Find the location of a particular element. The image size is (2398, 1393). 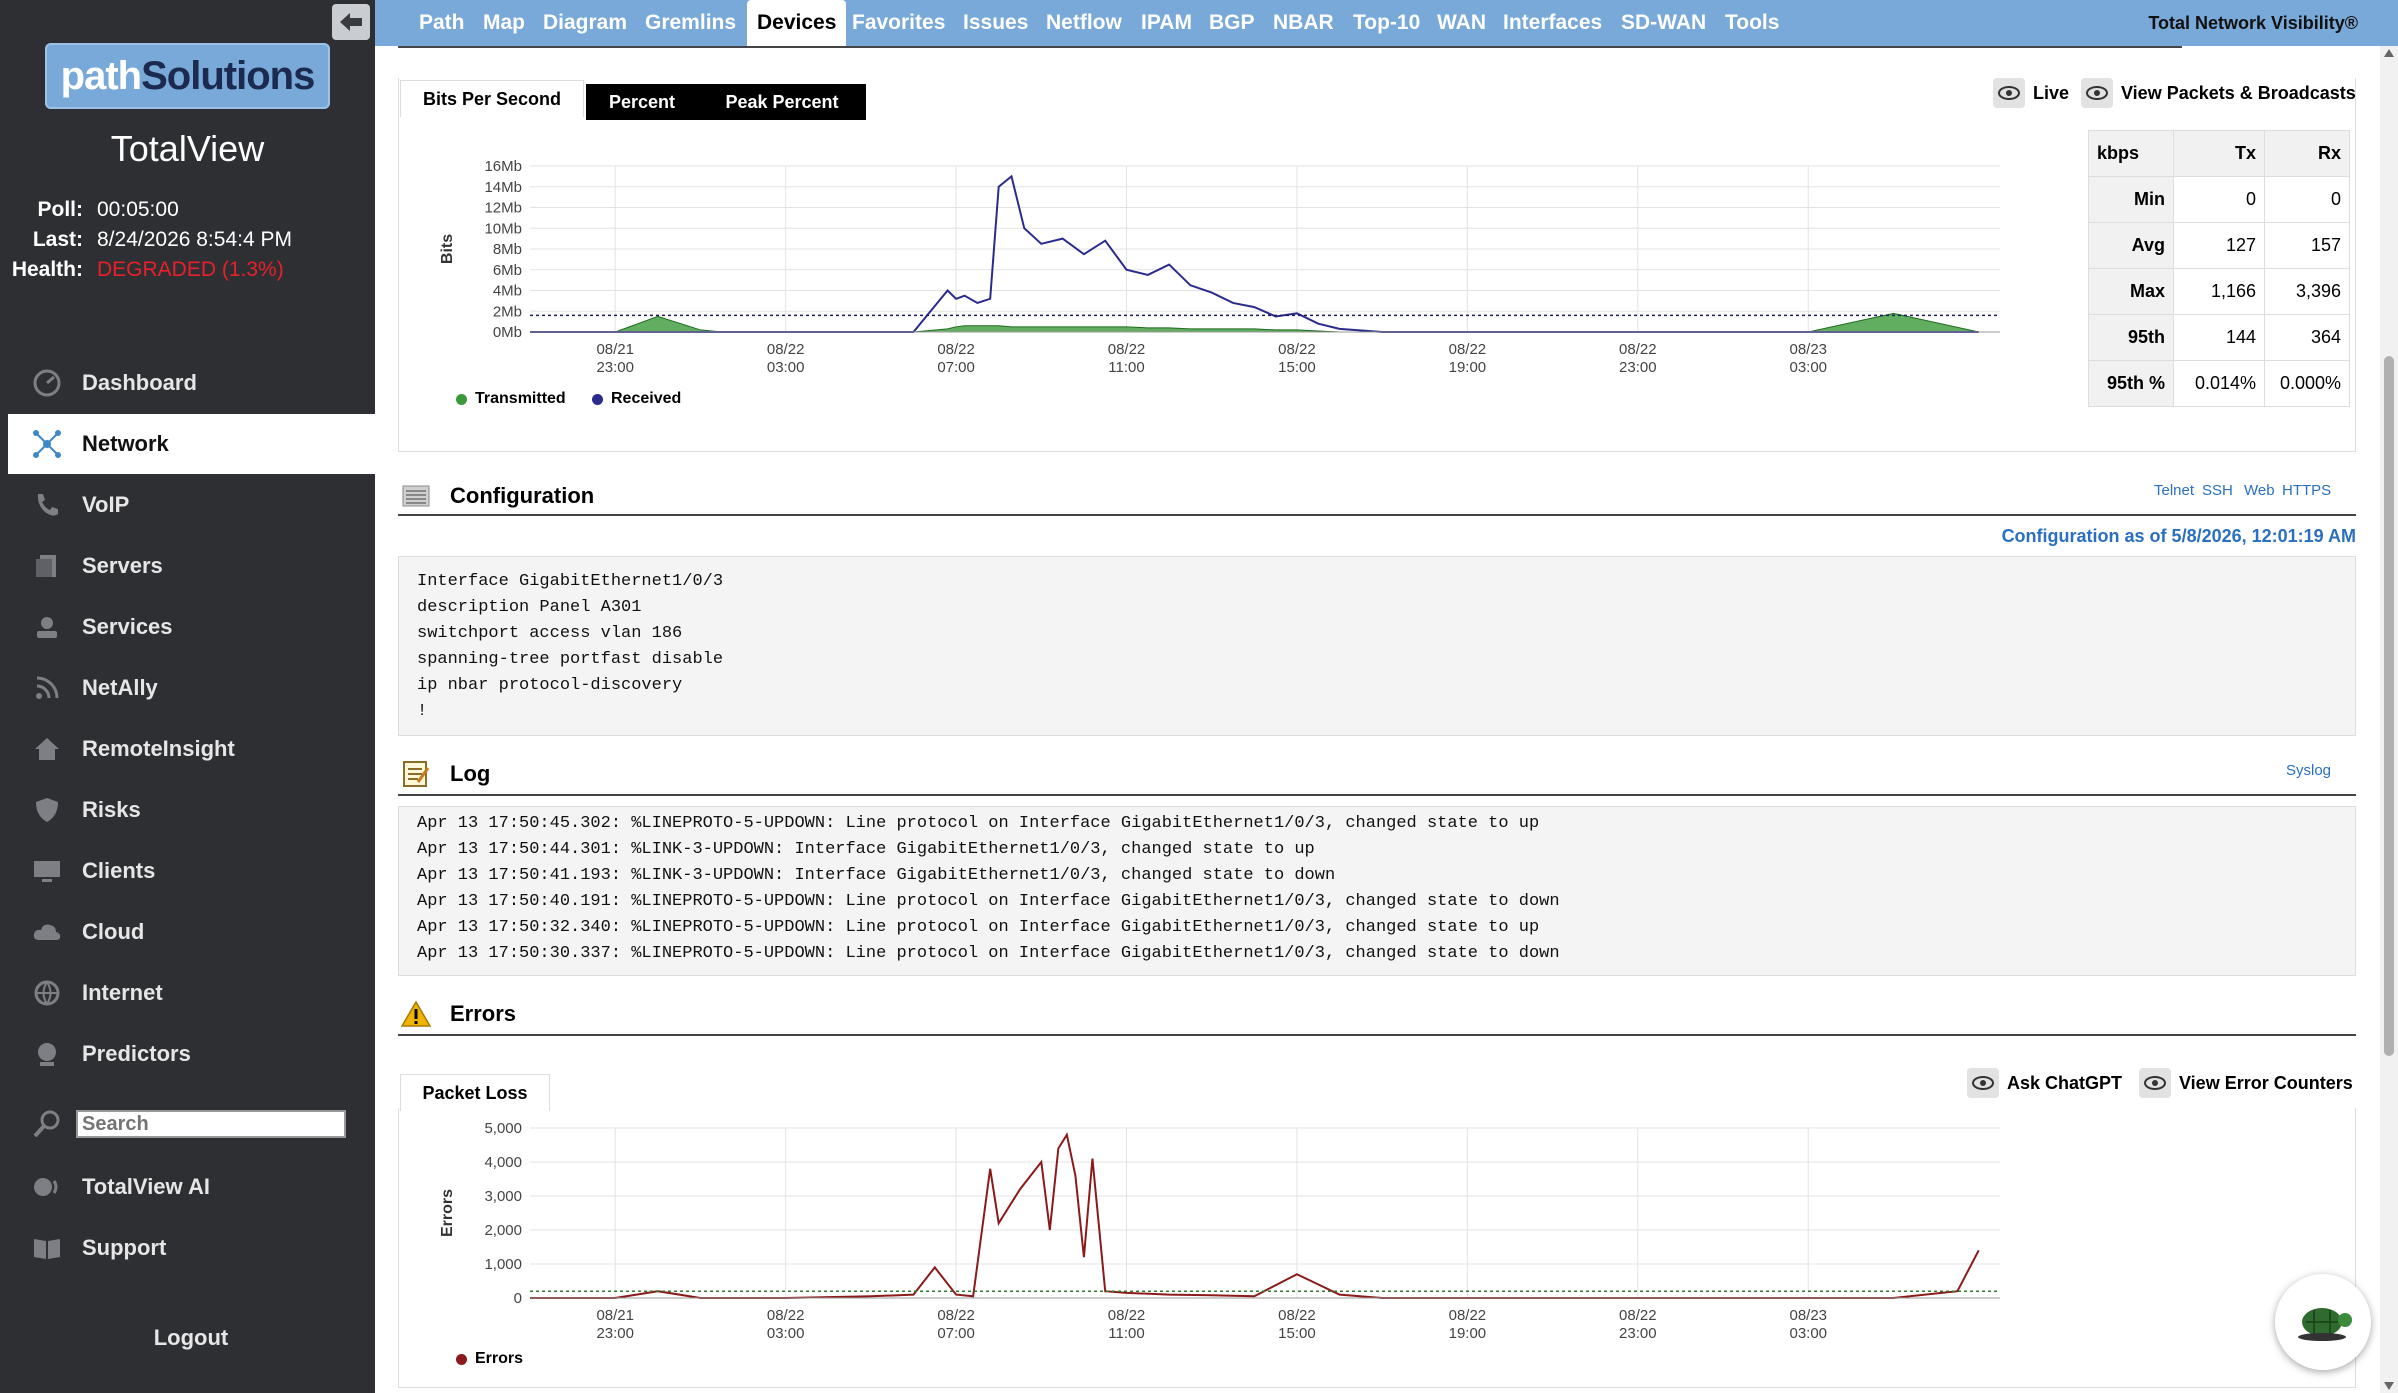

sidebar-item-network: Network is located at coordinates (191, 444).